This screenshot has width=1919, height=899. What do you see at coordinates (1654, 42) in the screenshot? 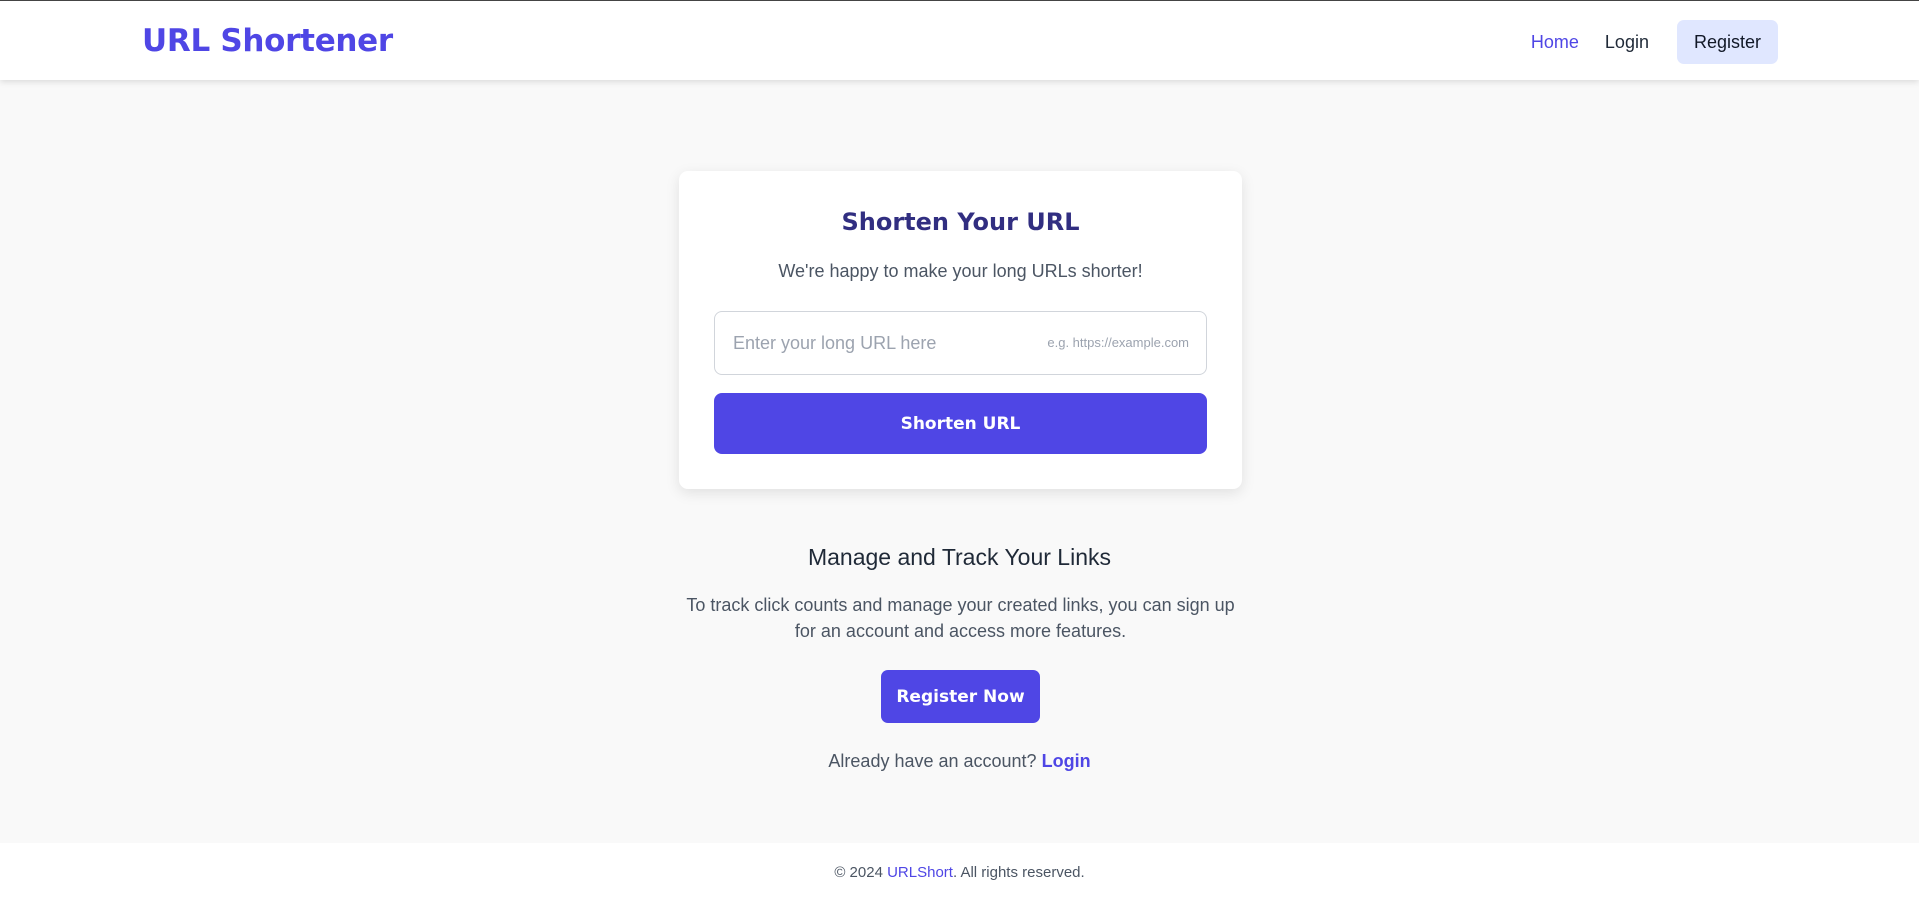
I see `main-nav: Home Login Register` at bounding box center [1654, 42].